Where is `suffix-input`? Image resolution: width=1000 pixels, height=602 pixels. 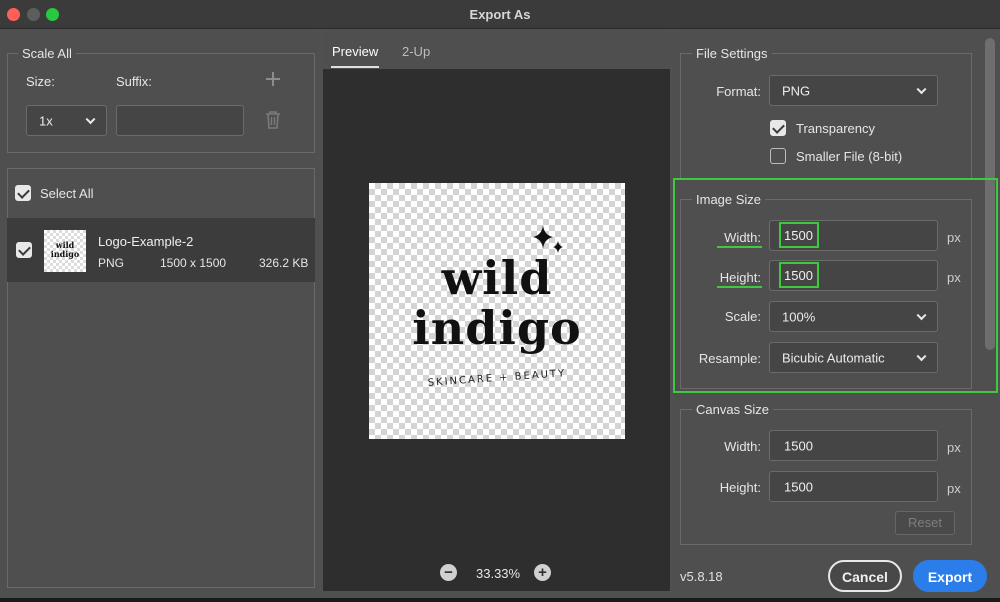 suffix-input is located at coordinates (180, 120).